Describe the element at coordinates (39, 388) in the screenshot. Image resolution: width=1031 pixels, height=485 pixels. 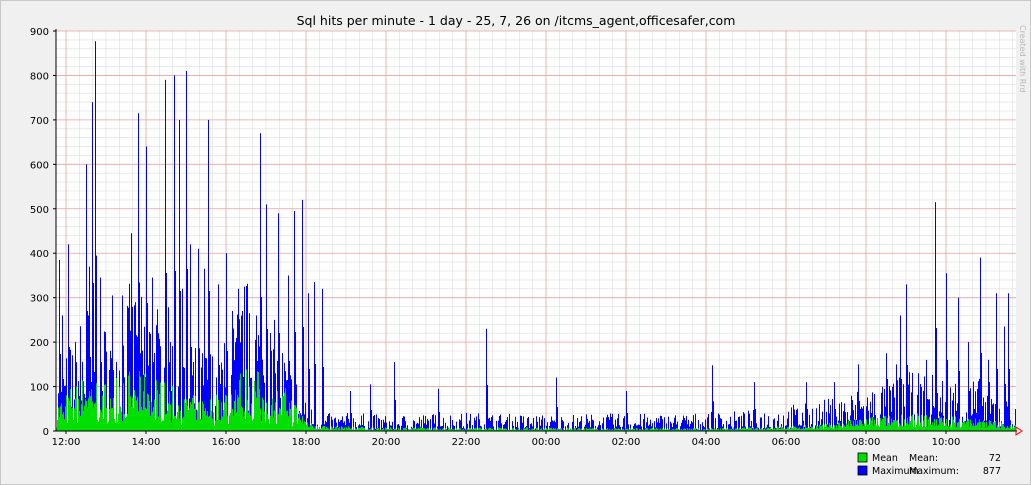
I see `y-tick-label: 100` at that location.